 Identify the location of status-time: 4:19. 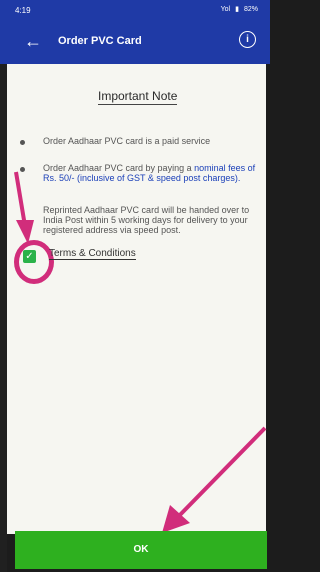
(23, 10).